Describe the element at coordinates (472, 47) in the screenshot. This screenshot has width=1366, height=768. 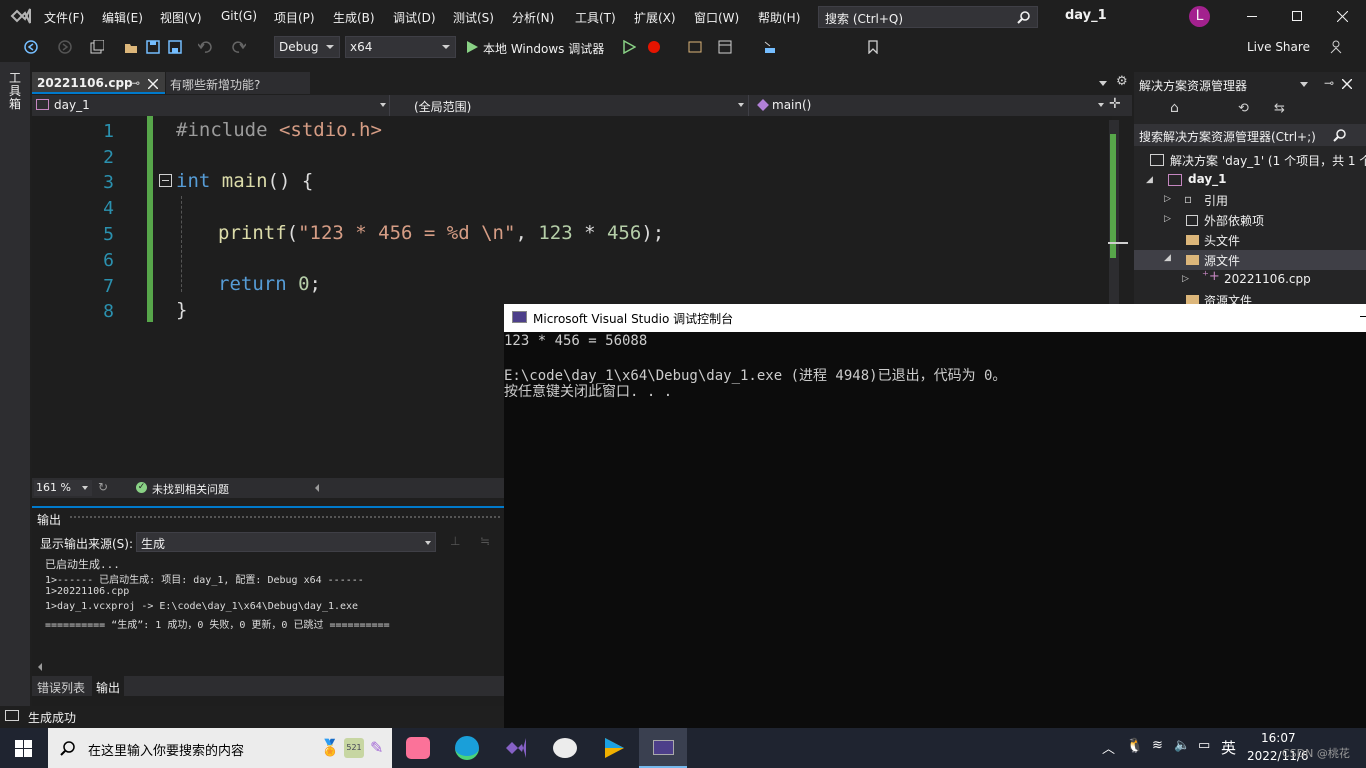
I see `play-icon` at that location.